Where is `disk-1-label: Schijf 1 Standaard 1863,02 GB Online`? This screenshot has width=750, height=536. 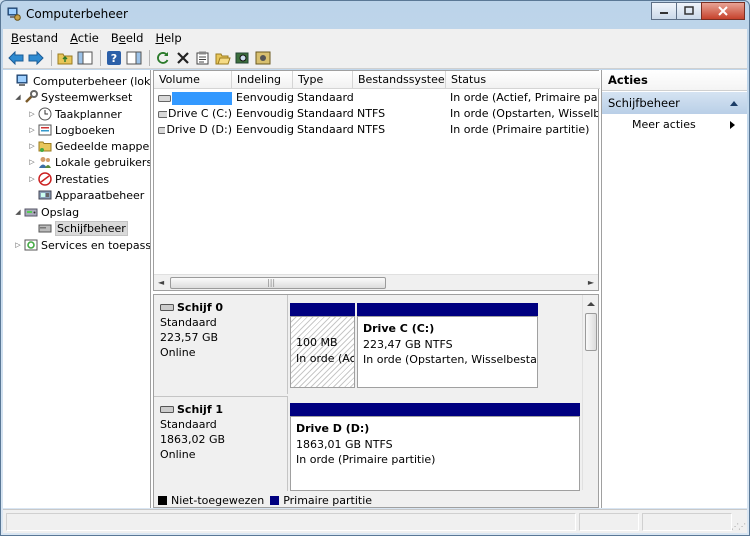
disk-1-label: Schijf 1 Standaard 1863,02 GB Online is located at coordinates (221, 443).